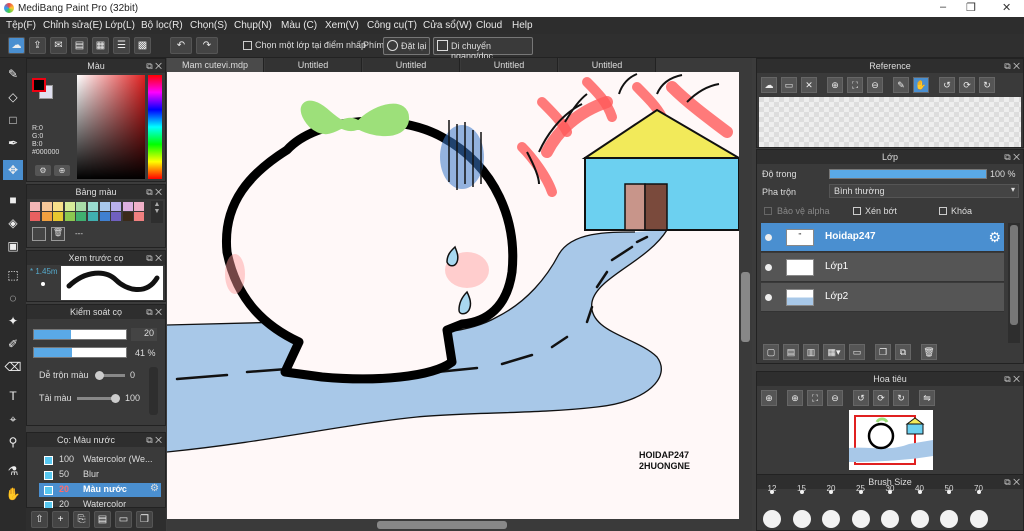  Describe the element at coordinates (81, 519) in the screenshot. I see `brush-copy-icon: ⎘` at that location.